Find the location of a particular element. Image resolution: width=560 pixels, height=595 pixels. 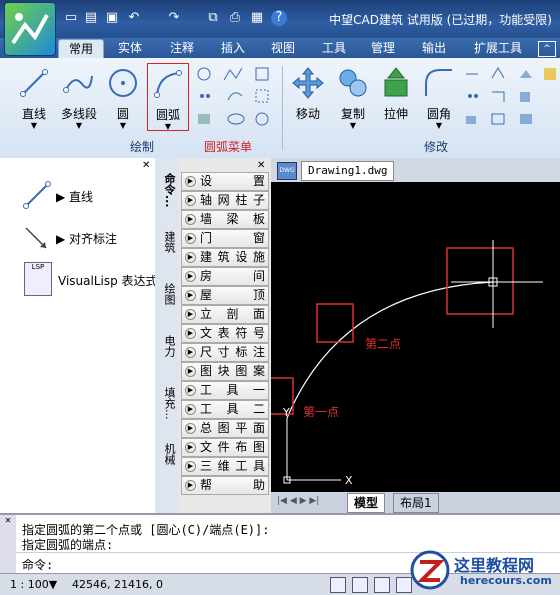

tab-common: 常用 is located at coordinates (81, 49).